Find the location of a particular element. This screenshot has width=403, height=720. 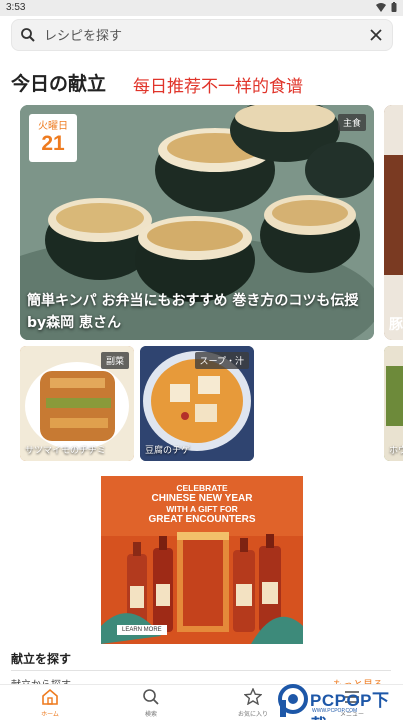

ad-line-2: CHINESE NEW YEAR is located at coordinates (202, 498).